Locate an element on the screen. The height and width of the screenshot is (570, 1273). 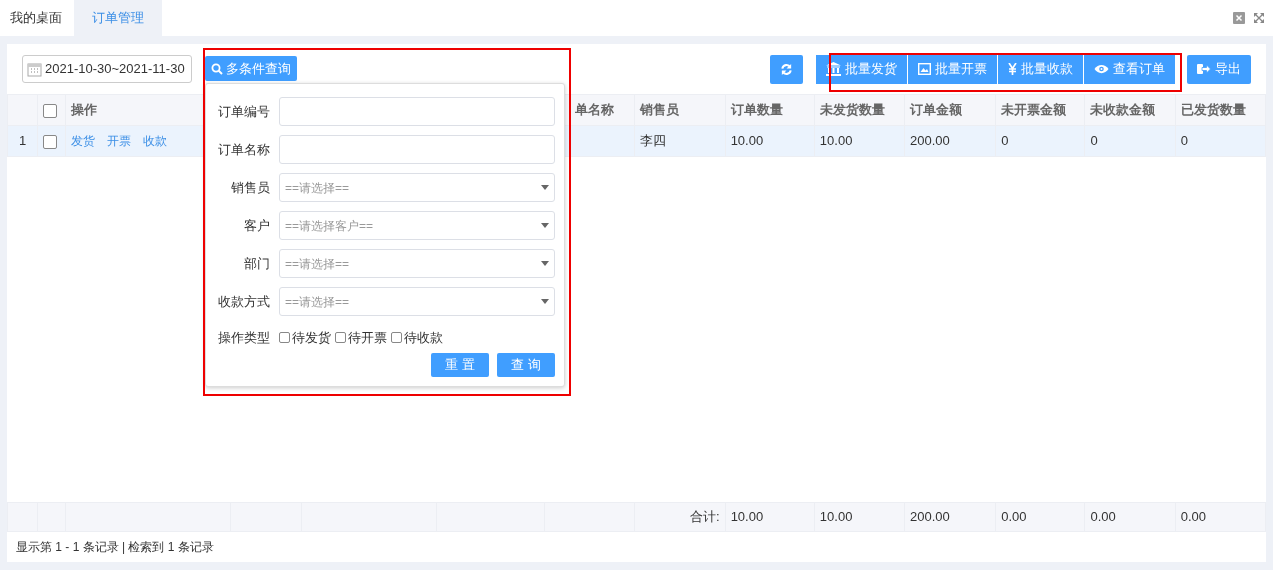
date-range-field: 2021-10-30~2021-11-30 is located at coordinates (107, 69).